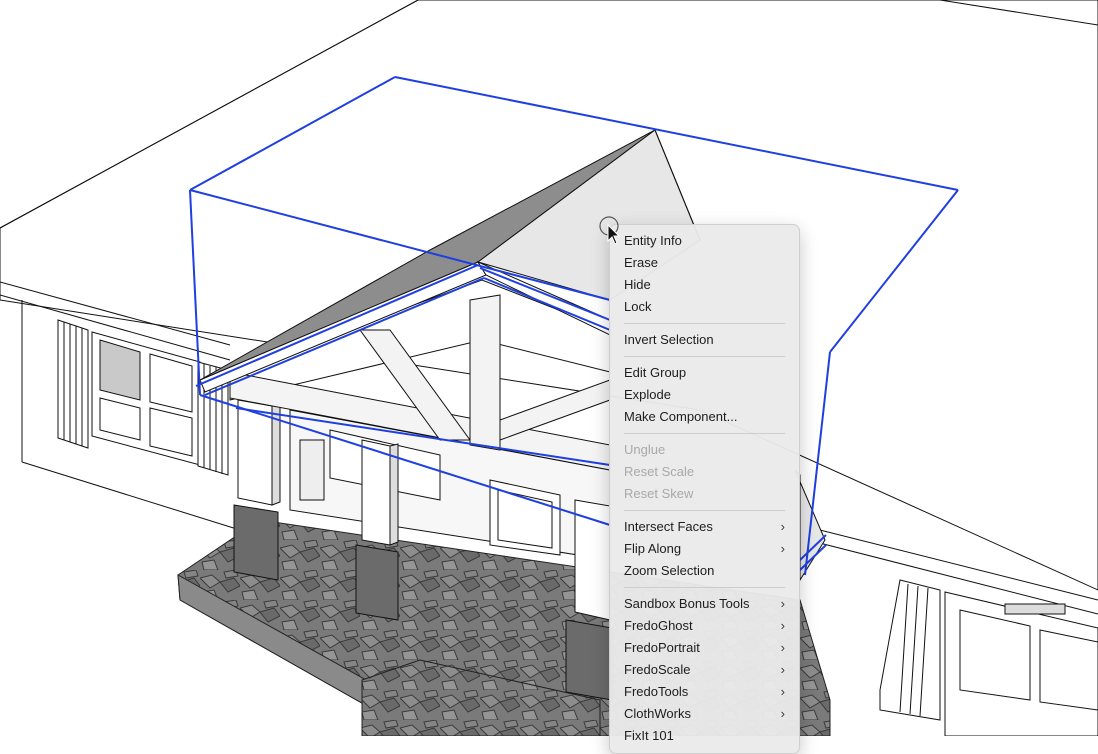 This screenshot has height=754, width=1098. I want to click on menu-item-fixit-101: FixIt 101, so click(704, 736).